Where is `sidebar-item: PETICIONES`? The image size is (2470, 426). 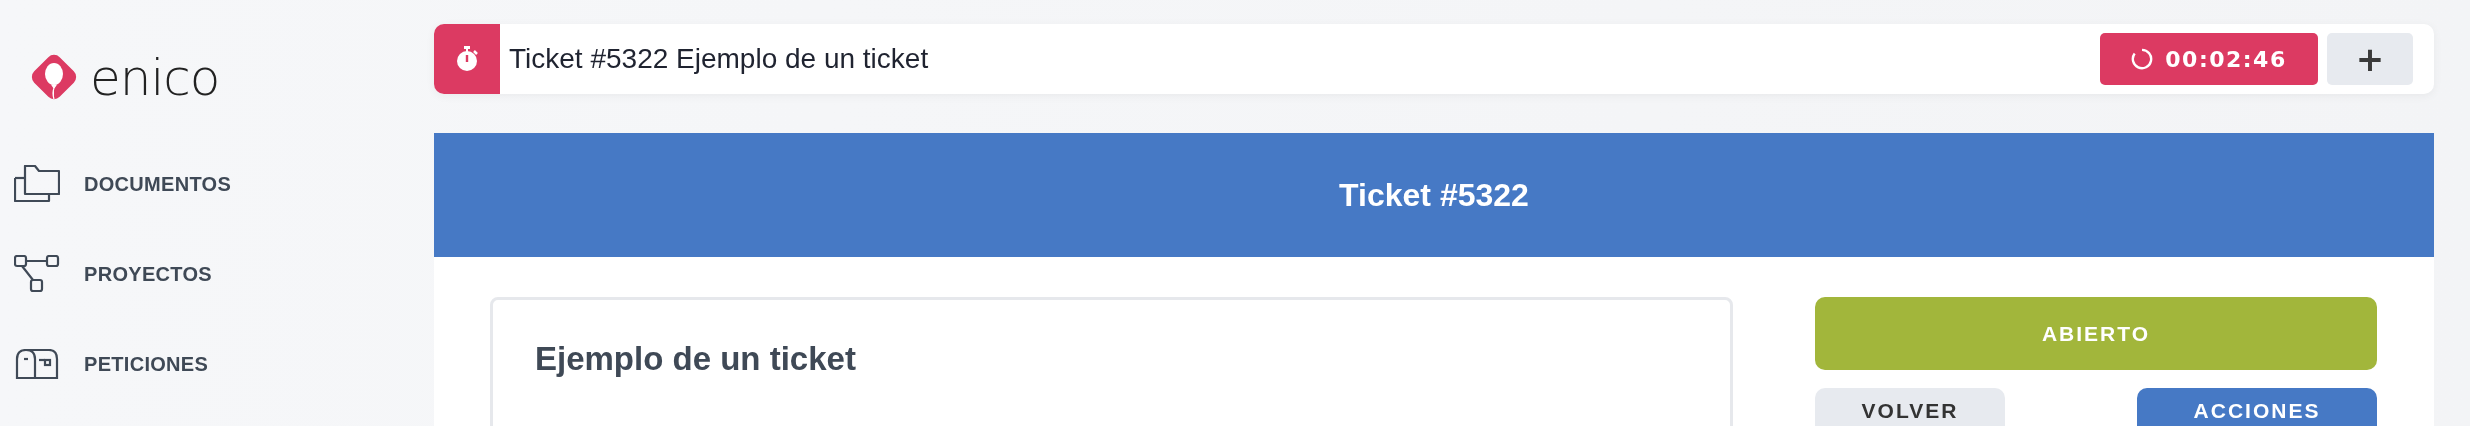 sidebar-item: PETICIONES is located at coordinates (224, 364).